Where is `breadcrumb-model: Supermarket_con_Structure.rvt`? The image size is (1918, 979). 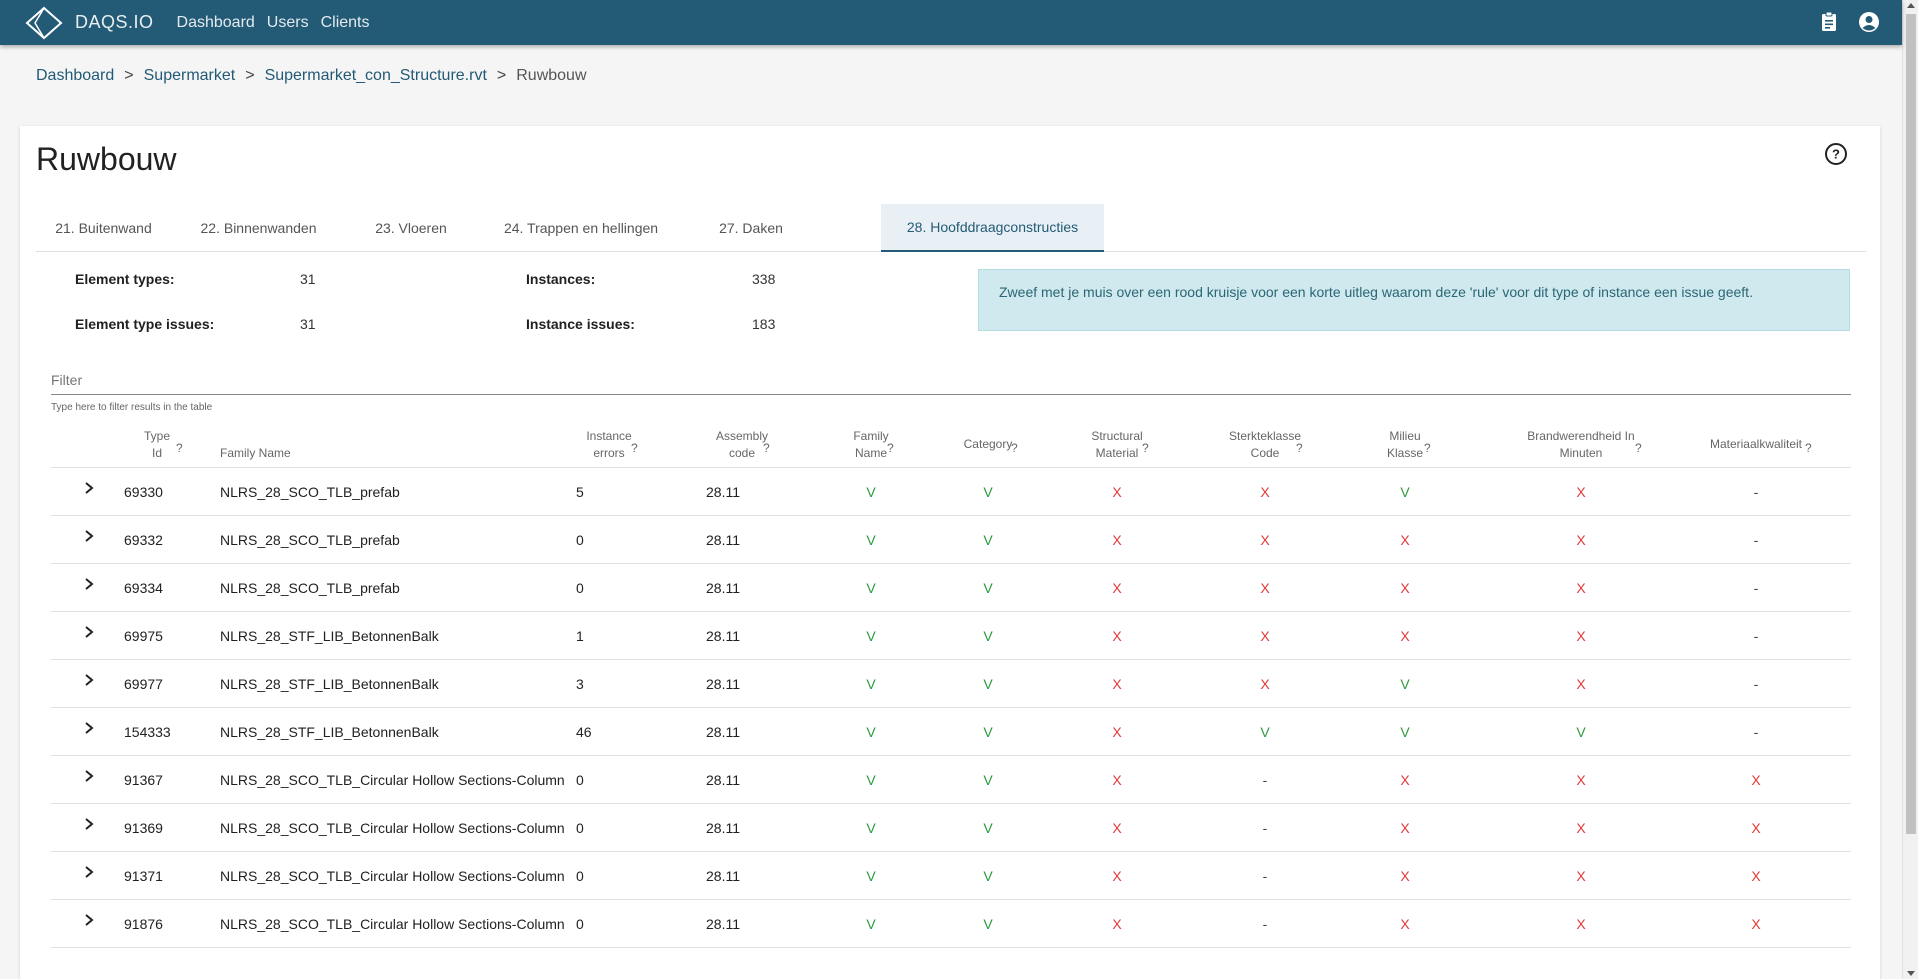 breadcrumb-model: Supermarket_con_Structure.rvt is located at coordinates (376, 76).